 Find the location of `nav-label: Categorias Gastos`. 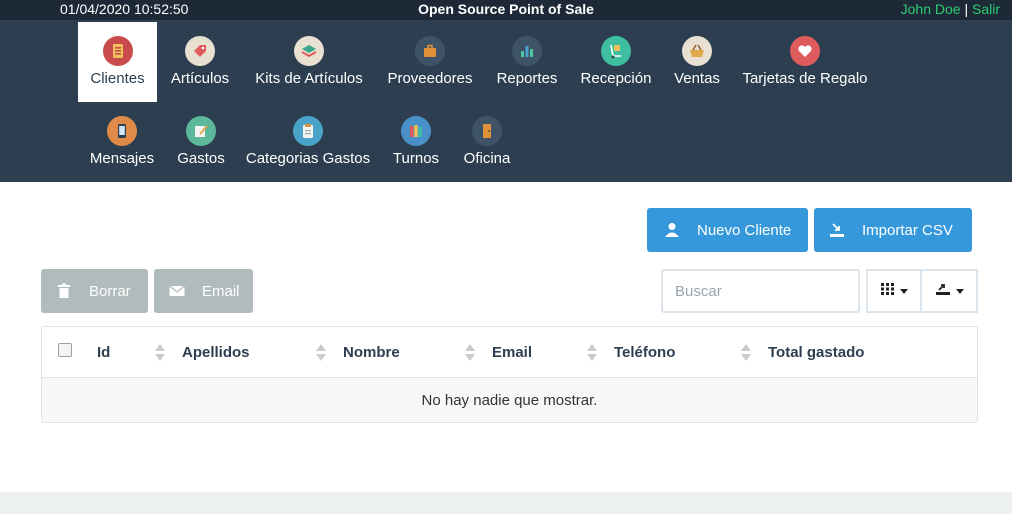

nav-label: Categorias Gastos is located at coordinates (308, 158).